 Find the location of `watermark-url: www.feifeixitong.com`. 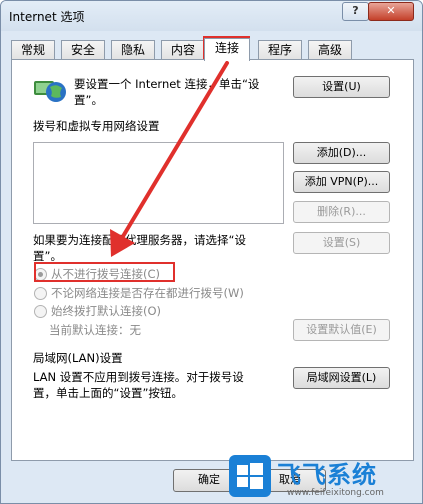

watermark-url: www.feifeixitong.com is located at coordinates (335, 493).